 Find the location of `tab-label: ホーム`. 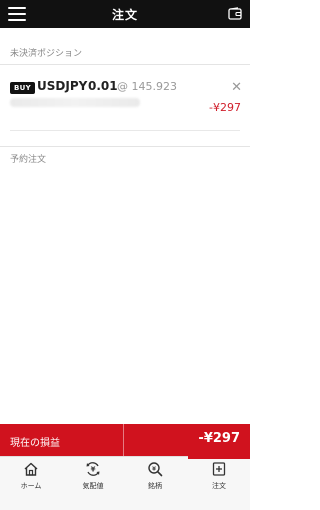

tab-label: ホーム is located at coordinates (31, 486).